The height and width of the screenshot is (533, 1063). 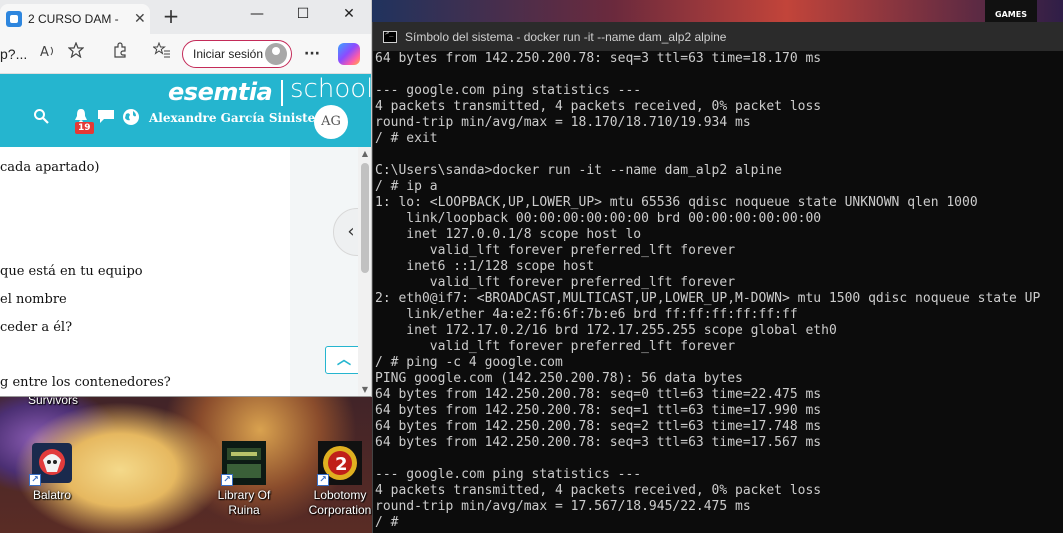 What do you see at coordinates (244, 502) in the screenshot?
I see `desktop-icon-label: Library Of Ruina` at bounding box center [244, 502].